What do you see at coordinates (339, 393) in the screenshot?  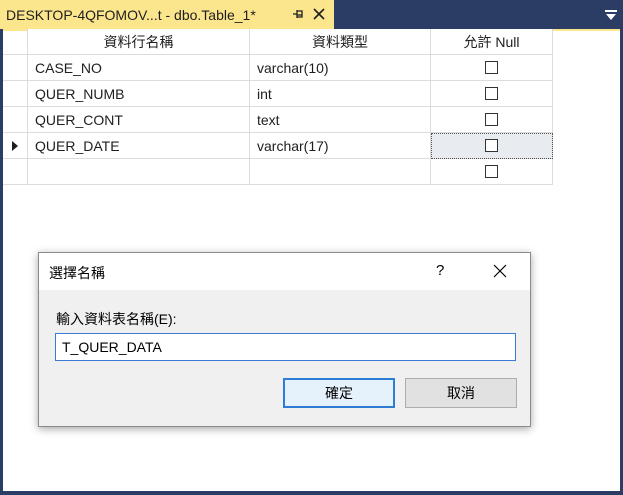 I see `ok-button: 確定` at bounding box center [339, 393].